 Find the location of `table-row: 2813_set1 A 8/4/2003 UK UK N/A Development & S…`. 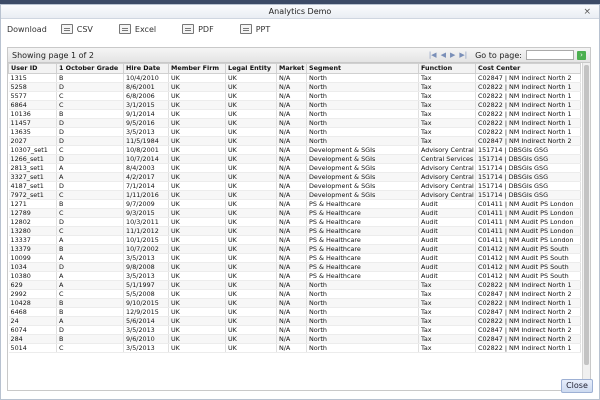

table-row: 2813_set1 A 8/4/2003 UK UK N/A Development & S… is located at coordinates (294, 168).